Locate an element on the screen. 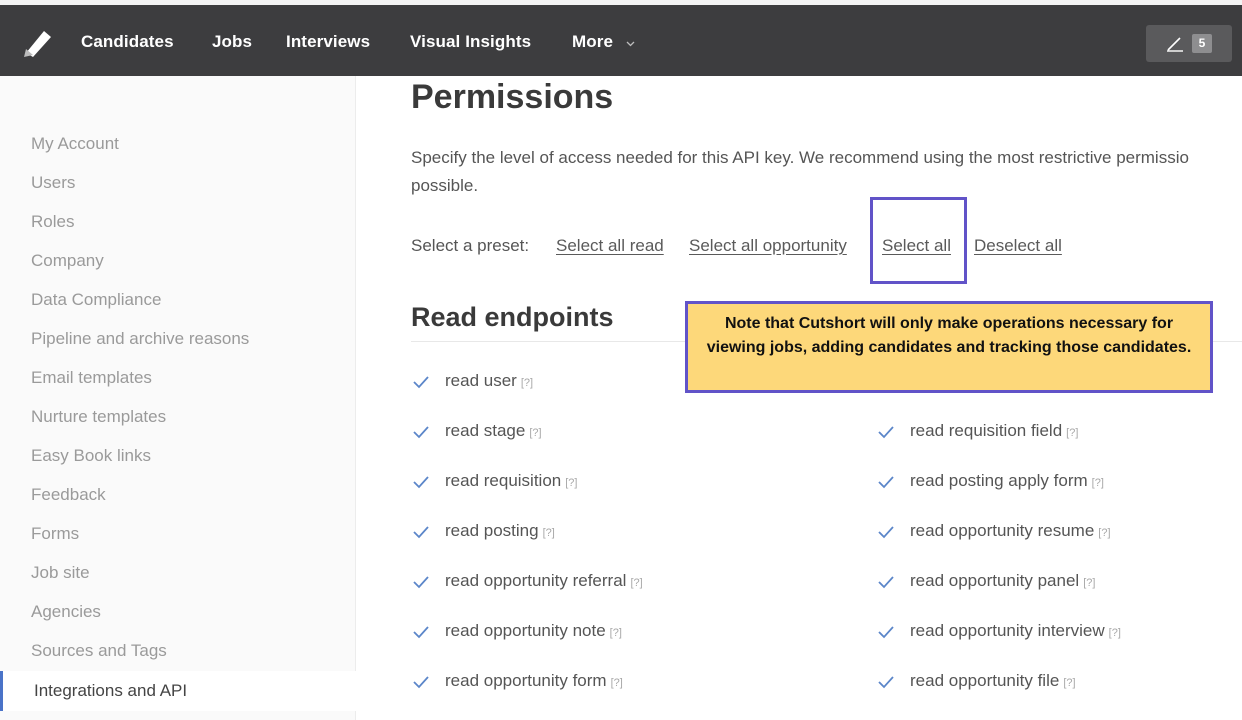 Image resolution: width=1242 pixels, height=720 pixels. permission-label: read posting apply form [?] is located at coordinates (1007, 481).